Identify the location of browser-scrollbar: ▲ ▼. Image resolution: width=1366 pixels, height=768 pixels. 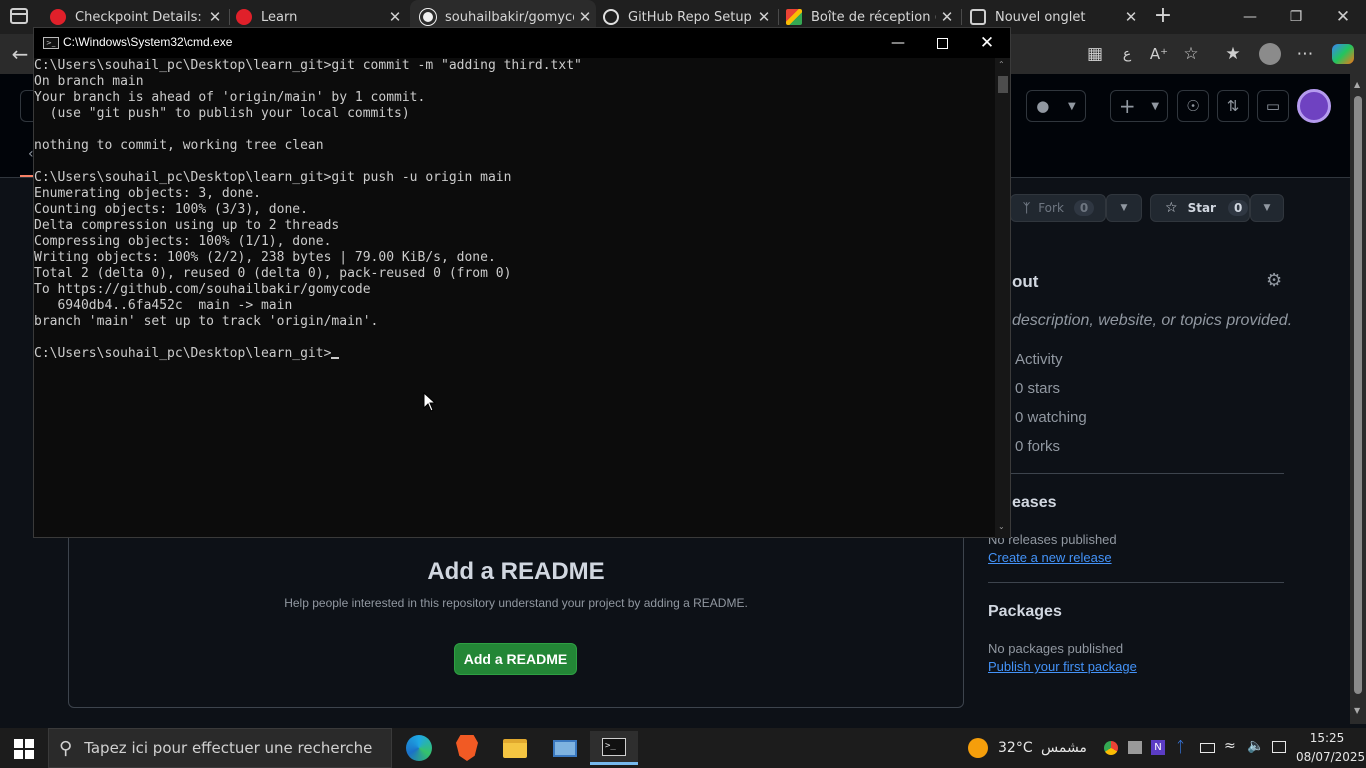
(1358, 399).